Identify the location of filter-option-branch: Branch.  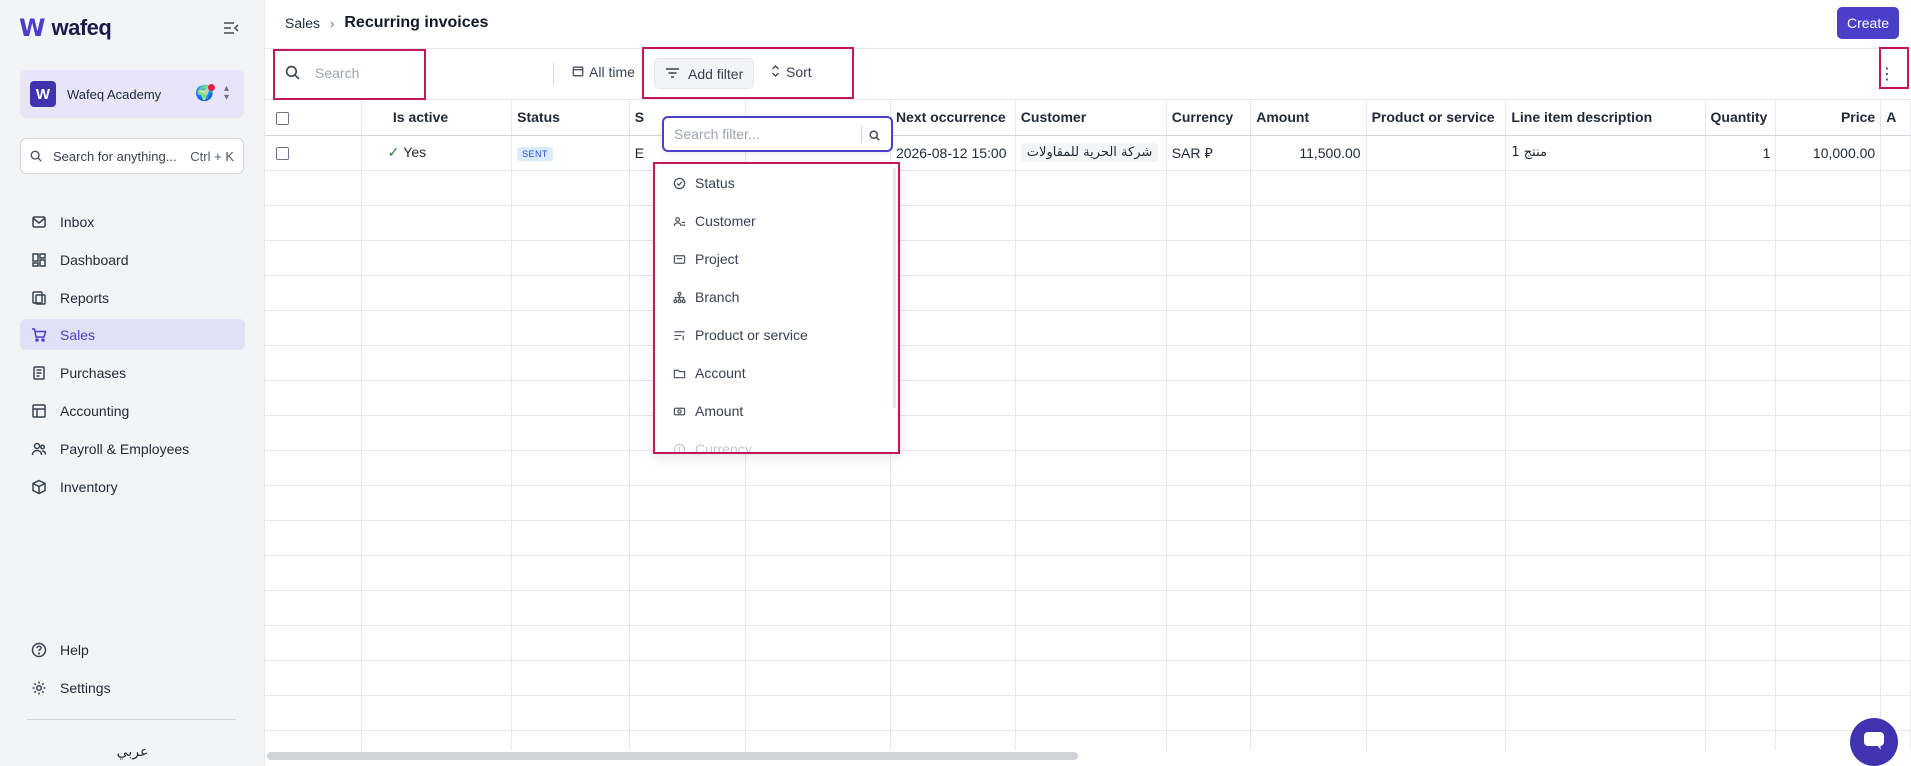
(776, 297).